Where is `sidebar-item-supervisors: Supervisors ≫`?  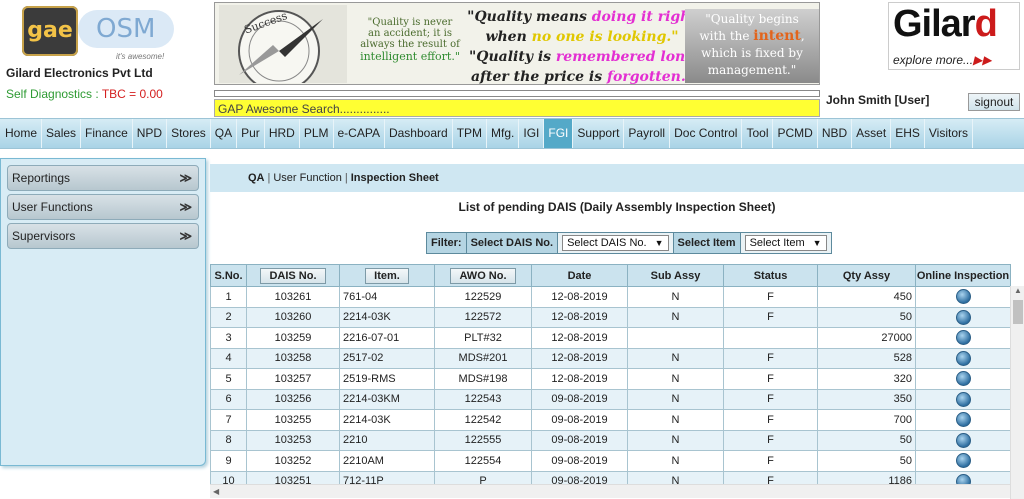
sidebar-item-supervisors: Supervisors ≫ is located at coordinates (103, 236).